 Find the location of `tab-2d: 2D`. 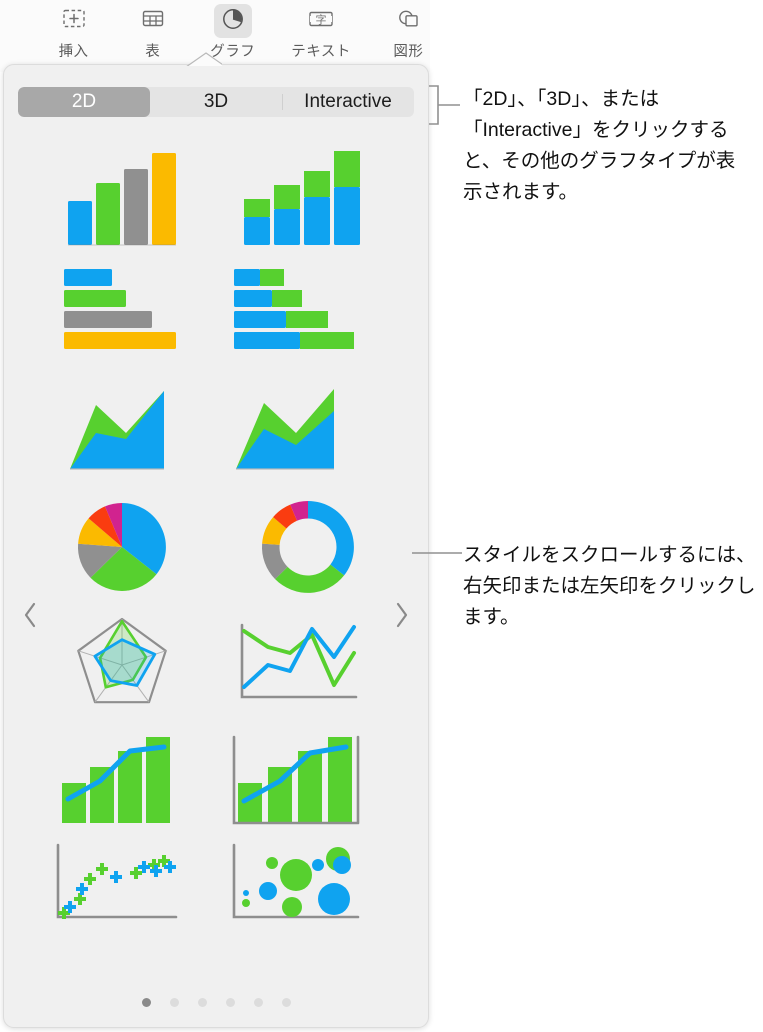

tab-2d: 2D is located at coordinates (84, 102).